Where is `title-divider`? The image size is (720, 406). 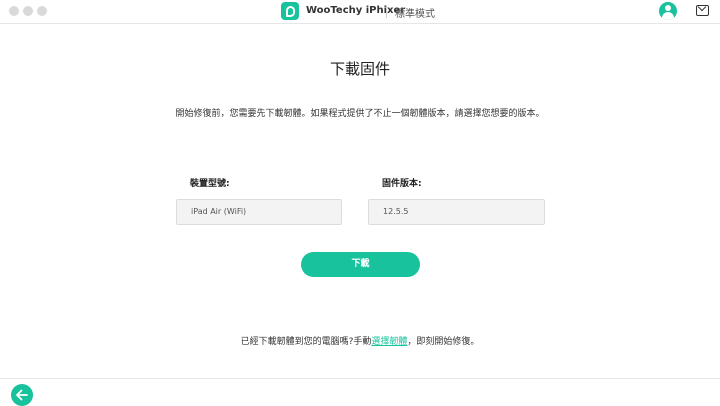
title-divider is located at coordinates (386, 11).